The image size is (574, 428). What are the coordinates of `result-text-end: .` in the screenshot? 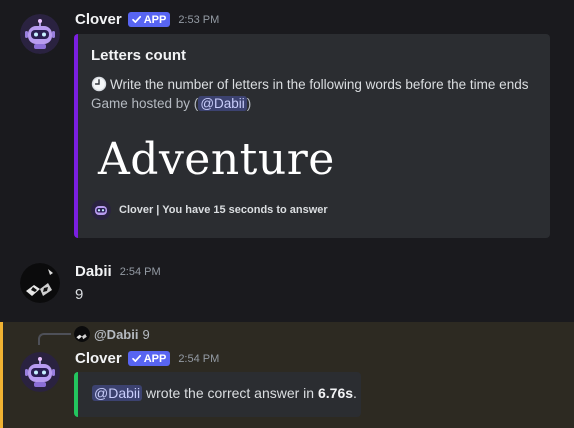 It's located at (355, 393).